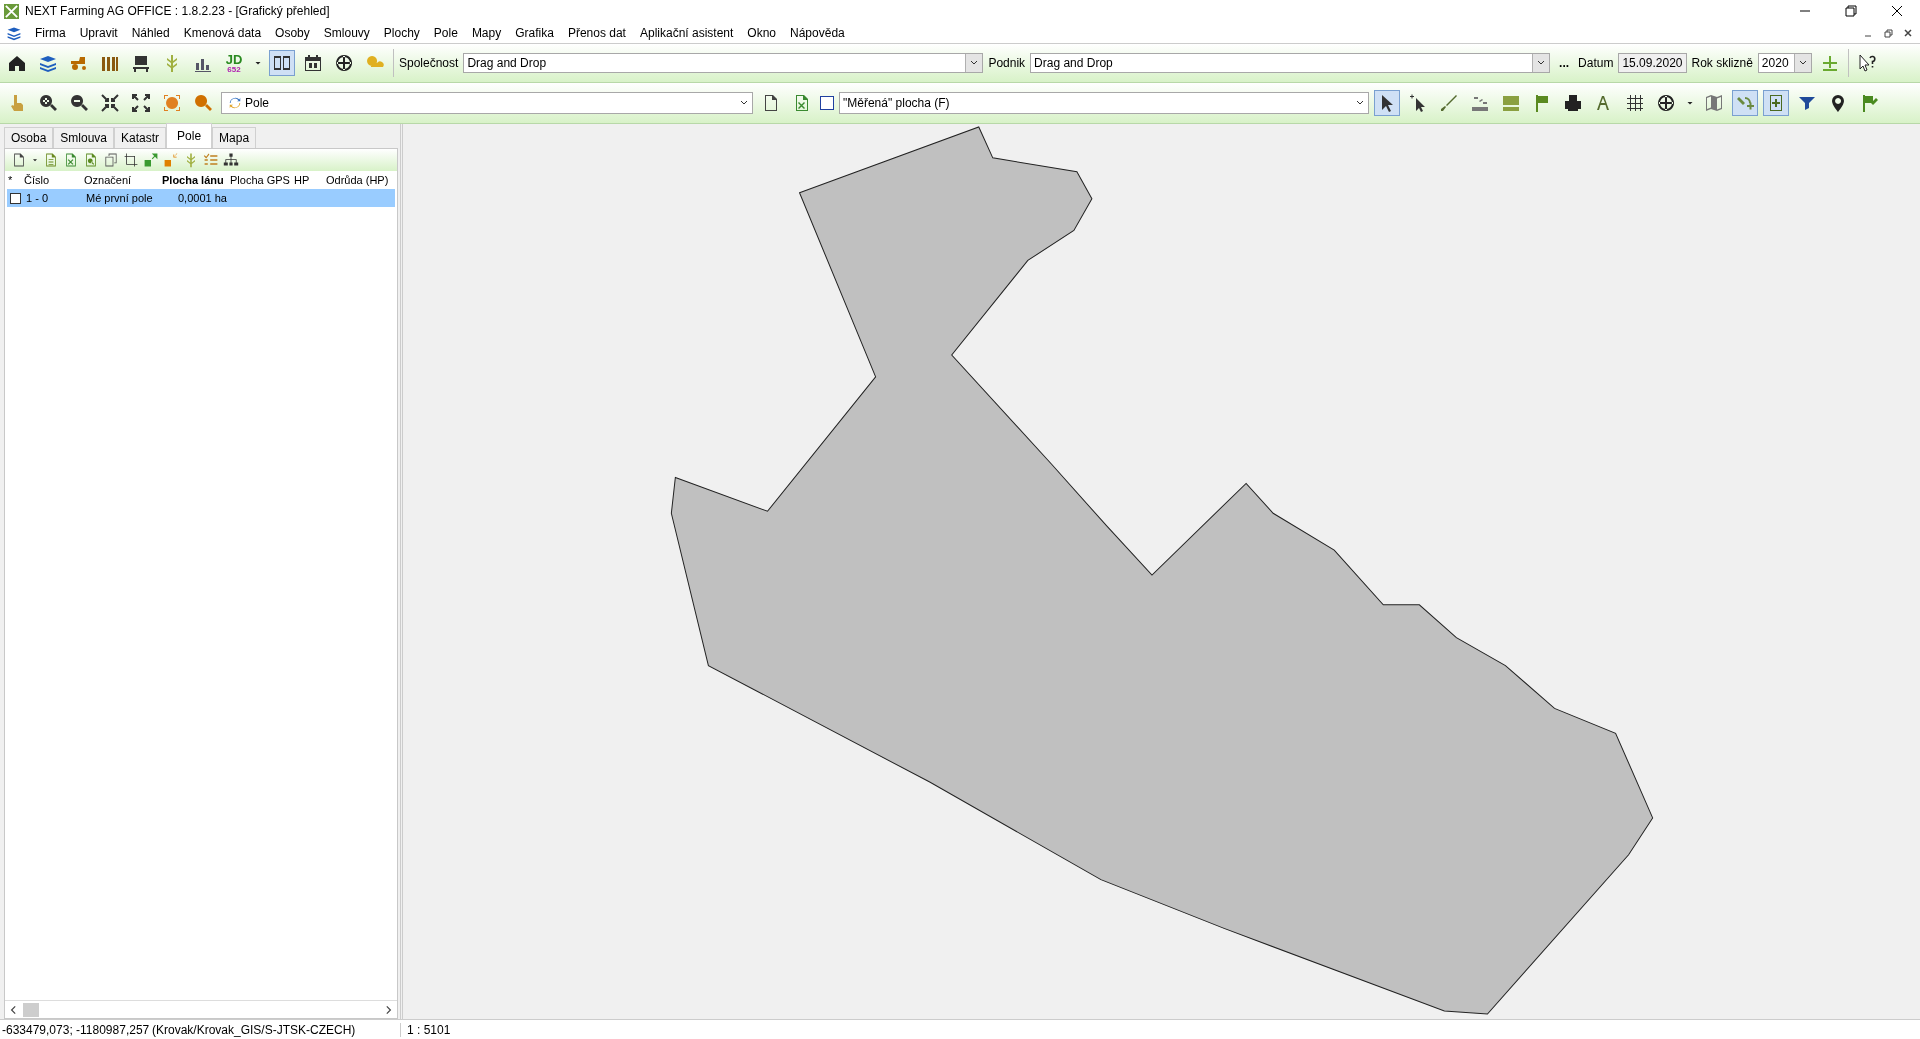  I want to click on menu-item: Okno, so click(762, 32).